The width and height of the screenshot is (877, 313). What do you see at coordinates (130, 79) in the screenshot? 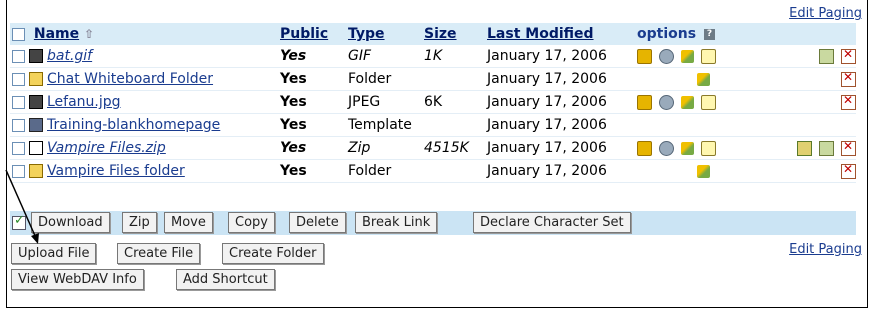
I see `file-name-link: Chat Whiteboard Folder` at bounding box center [130, 79].